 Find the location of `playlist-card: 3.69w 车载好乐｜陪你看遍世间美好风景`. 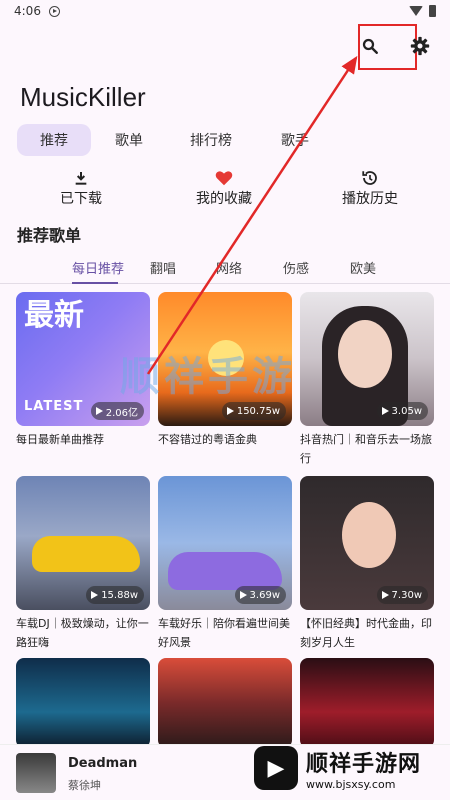

playlist-card: 3.69w 车载好乐｜陪你看遍世间美好风景 is located at coordinates (225, 564).